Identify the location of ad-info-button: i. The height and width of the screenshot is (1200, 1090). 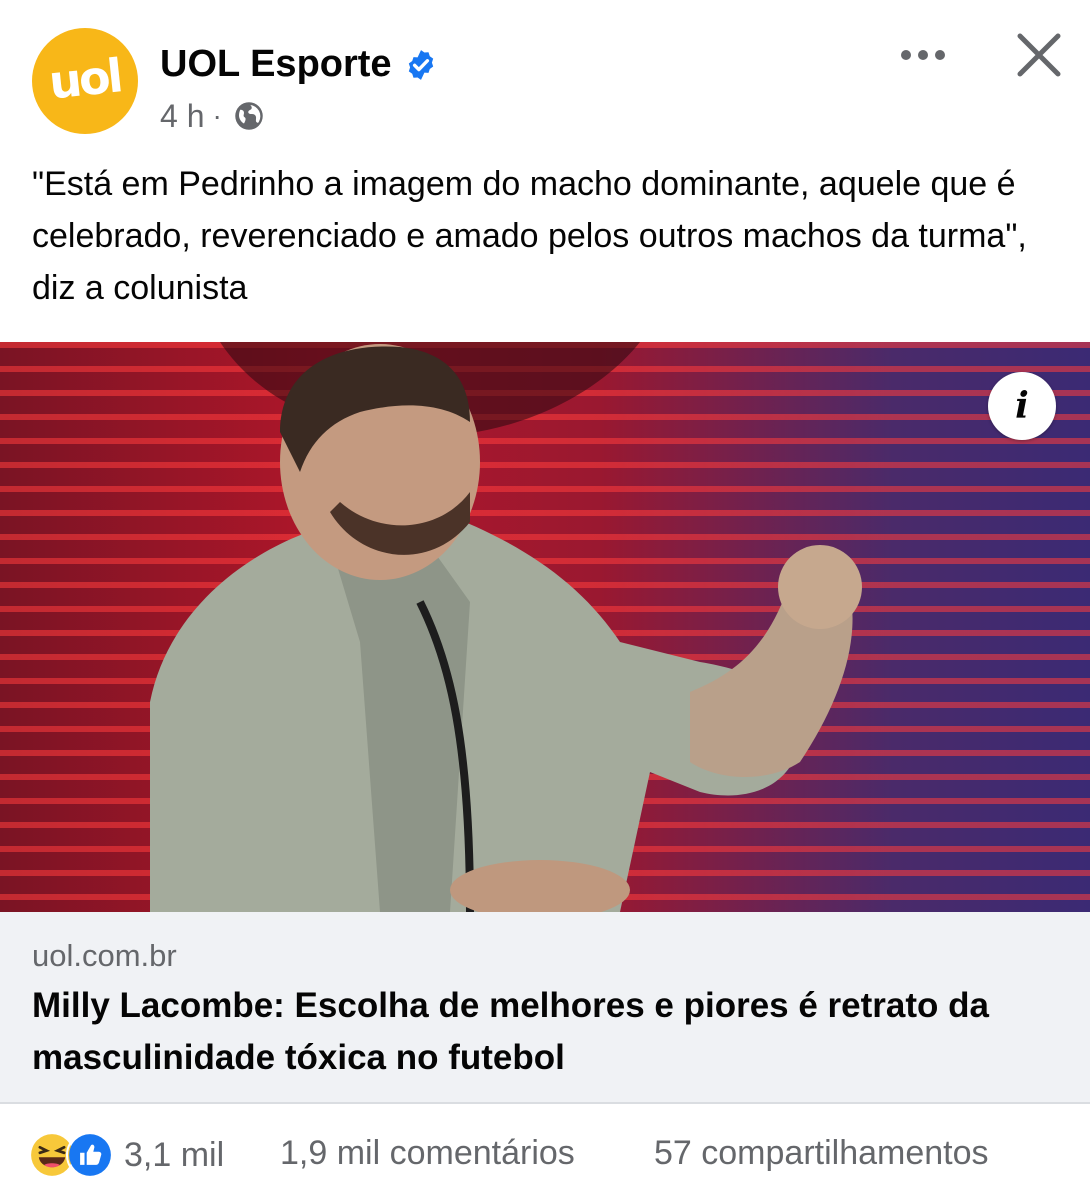
(1022, 406).